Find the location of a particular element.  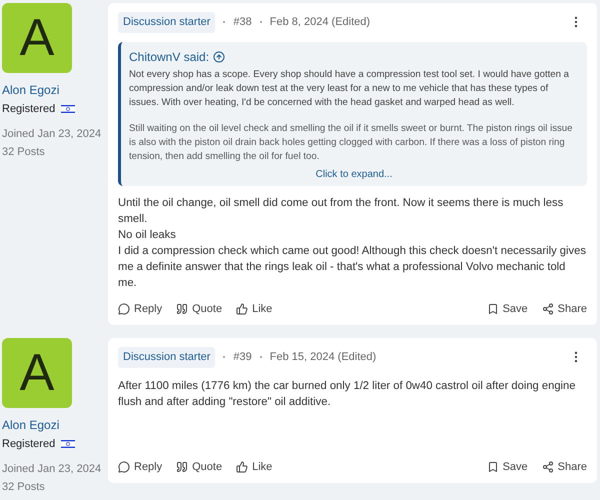

quote-paragraph: Not every shop has a scope. Every shop should have a compression test tool set. I would have gotten a compression and/or leak down test at the very least for a new to me vehicle that has these types of issues. With over heating, I'd be concerned with the head gasket and warped head as well. is located at coordinates (349, 89).